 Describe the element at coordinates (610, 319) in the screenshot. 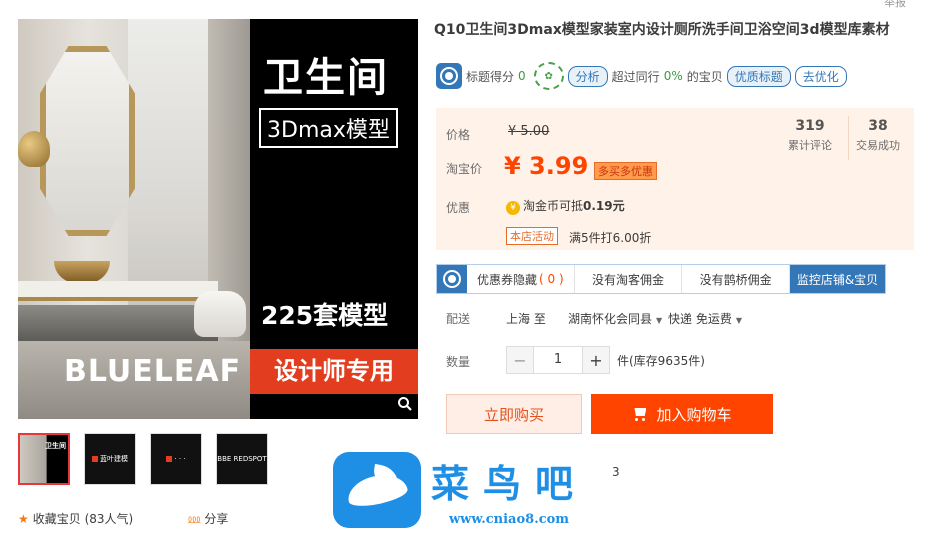

I see `ship-to-value: 湖南怀化会同县` at that location.